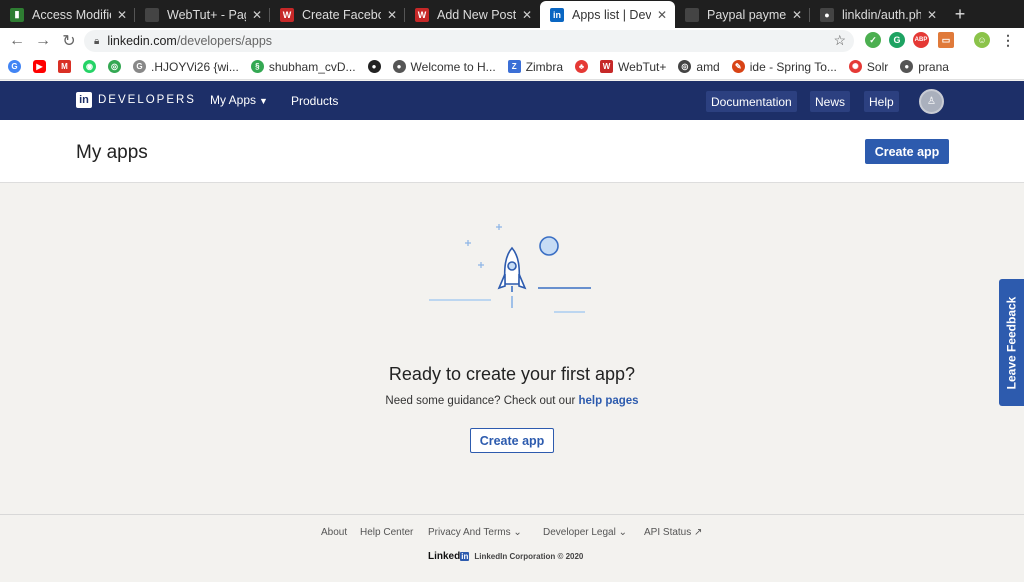  I want to click on bookmark-site-icon: ◎, so click(114, 66).